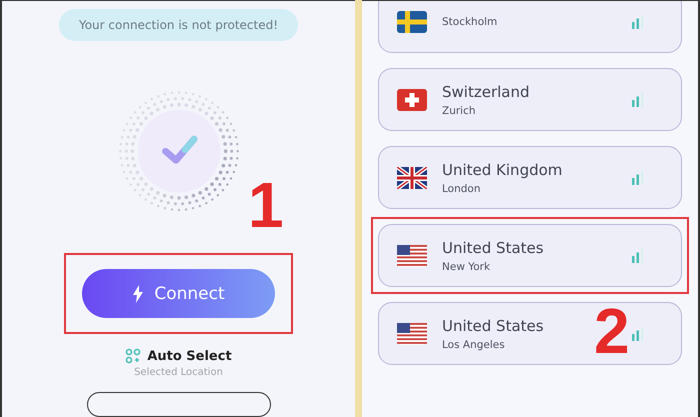 The width and height of the screenshot is (700, 417). Describe the element at coordinates (486, 91) in the screenshot. I see `country-name: Switzerland` at that location.